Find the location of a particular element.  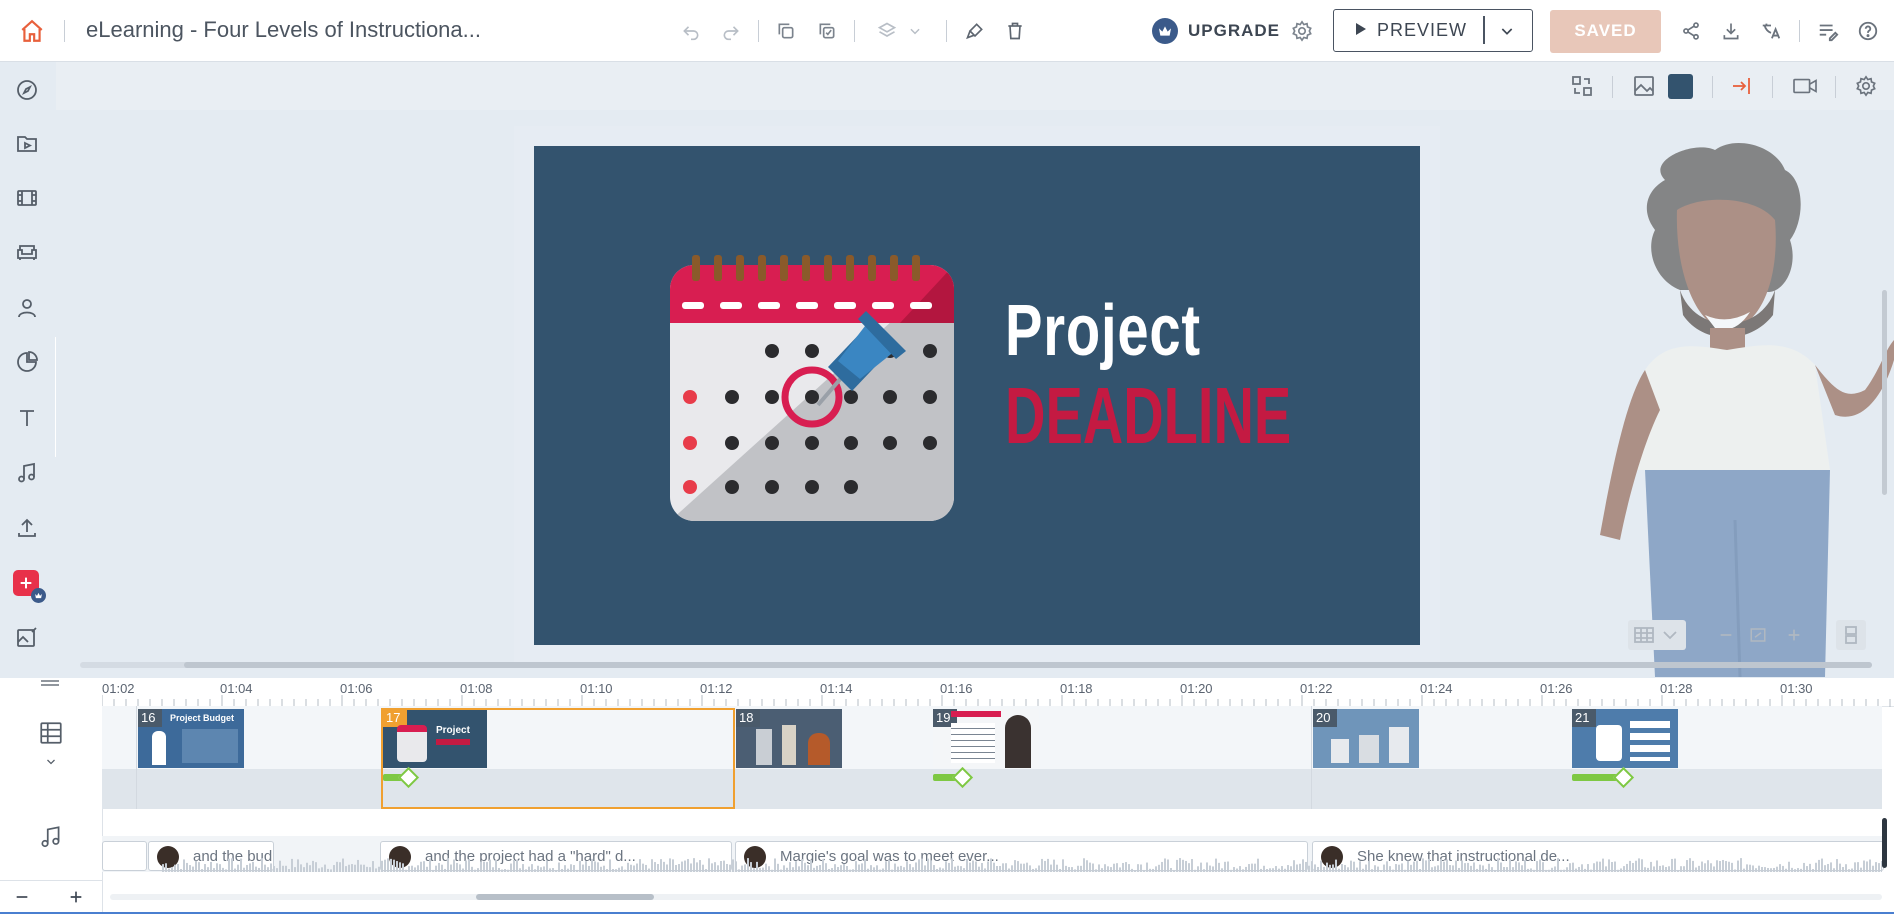

zoom-out-timeline-icon is located at coordinates (22, 897).